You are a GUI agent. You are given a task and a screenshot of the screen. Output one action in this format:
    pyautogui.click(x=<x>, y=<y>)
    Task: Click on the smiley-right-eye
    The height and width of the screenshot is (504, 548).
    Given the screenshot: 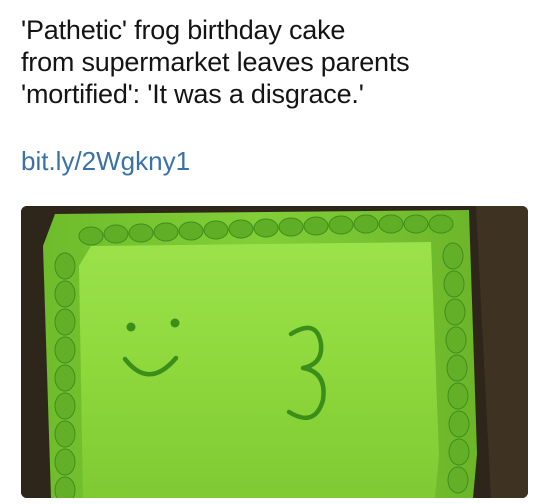 What is the action you would take?
    pyautogui.click(x=175, y=323)
    